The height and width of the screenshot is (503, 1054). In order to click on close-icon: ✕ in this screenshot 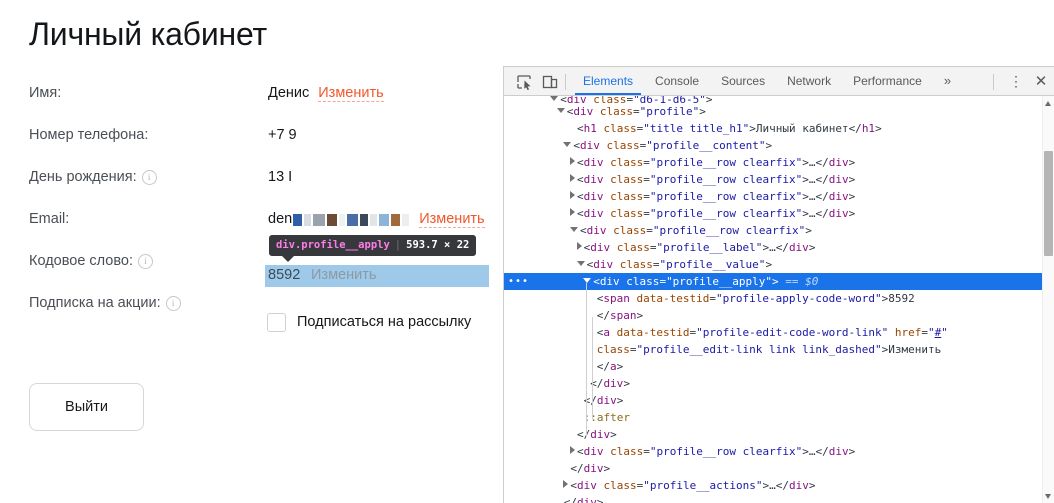, I will do `click(1041, 82)`.